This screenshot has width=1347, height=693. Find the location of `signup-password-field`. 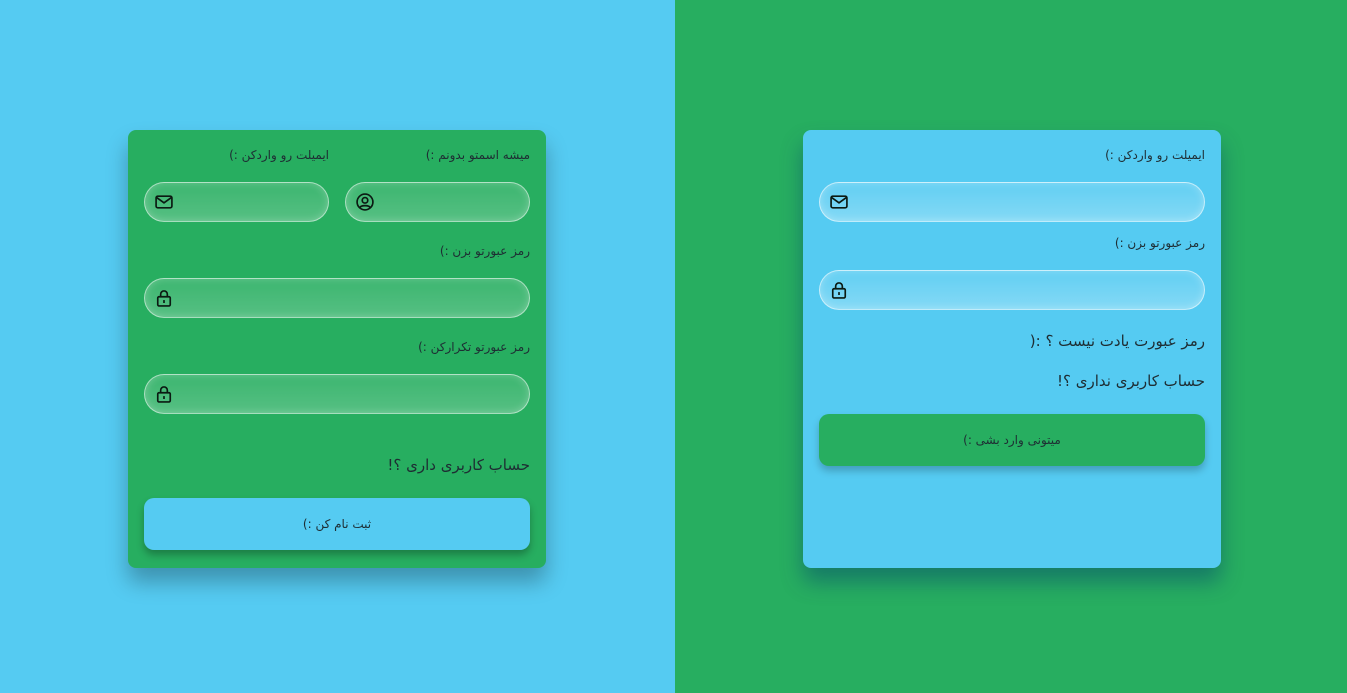

signup-password-field is located at coordinates (337, 298).